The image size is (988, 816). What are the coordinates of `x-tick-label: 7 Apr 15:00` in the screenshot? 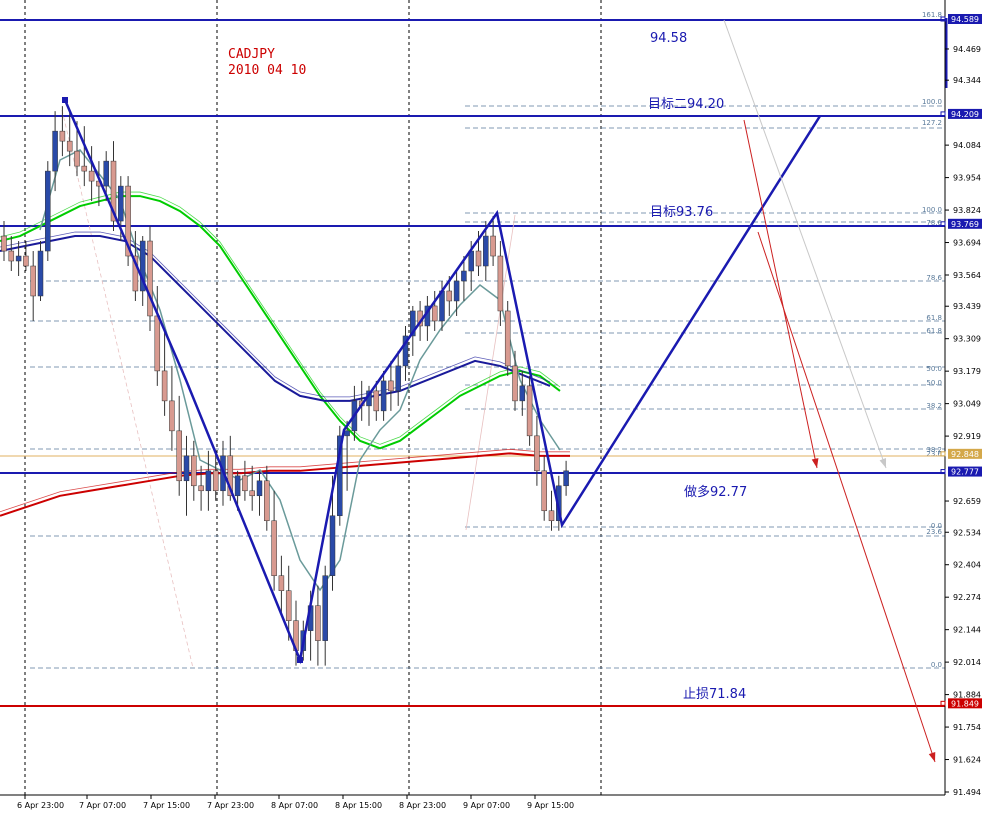 It's located at (166, 805).